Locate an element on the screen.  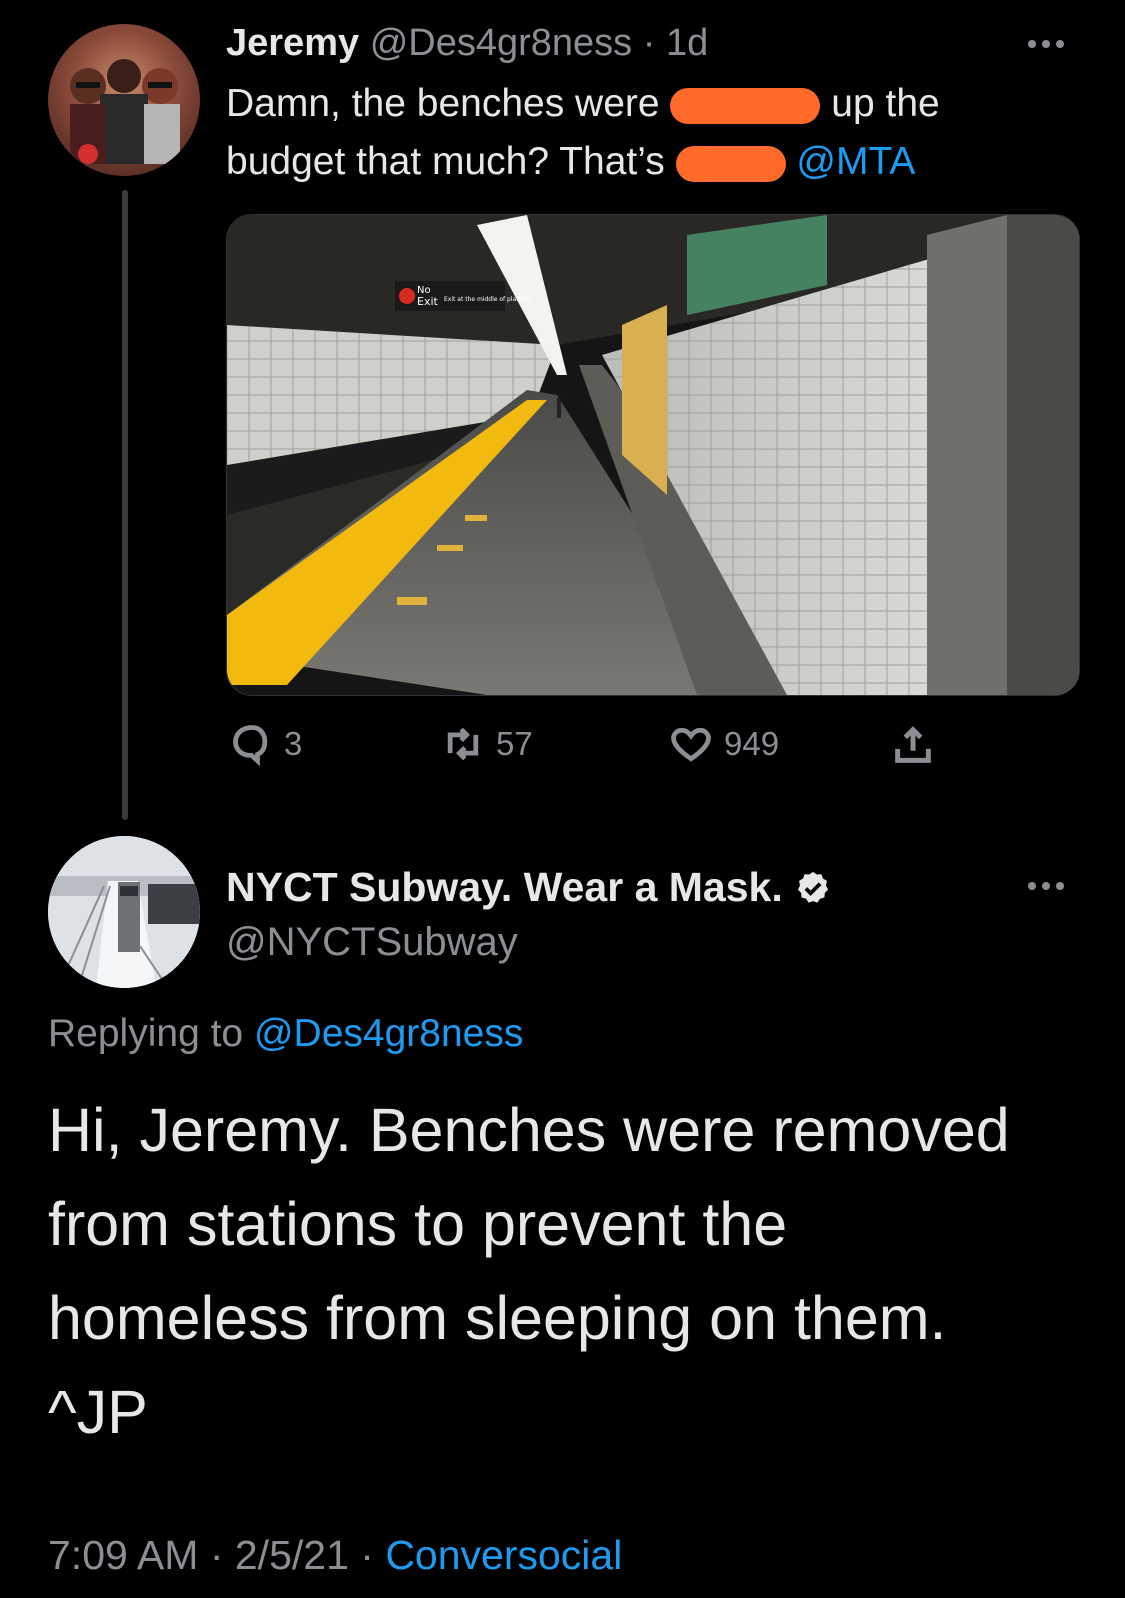
verified-badge-icon is located at coordinates (813, 887).